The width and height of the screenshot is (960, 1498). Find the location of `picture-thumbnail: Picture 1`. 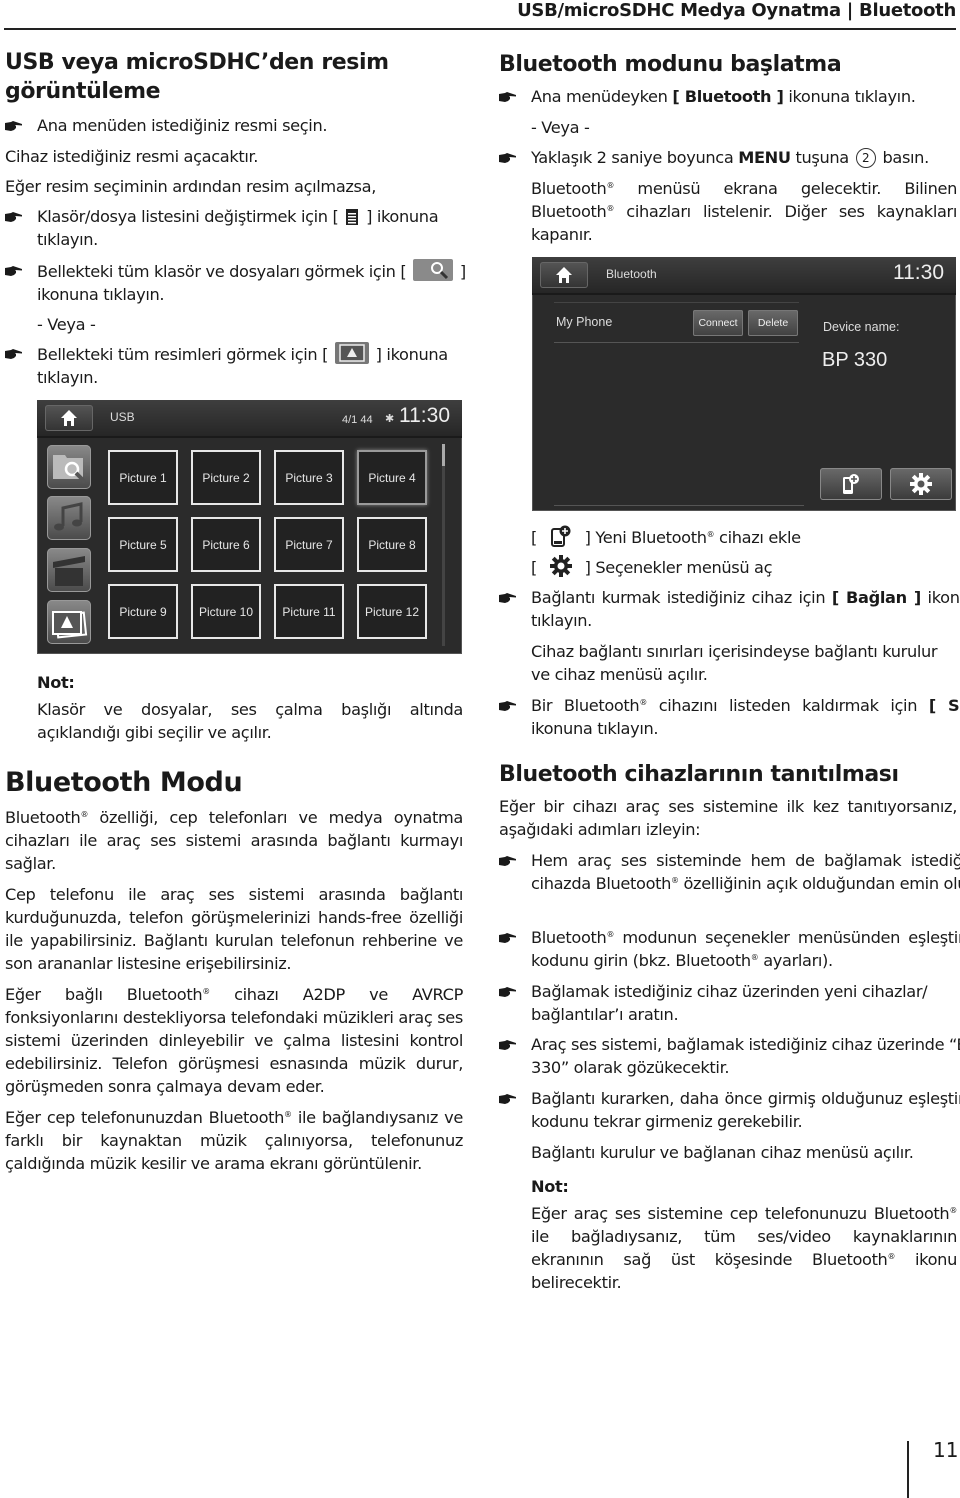

picture-thumbnail: Picture 1 is located at coordinates (143, 477).